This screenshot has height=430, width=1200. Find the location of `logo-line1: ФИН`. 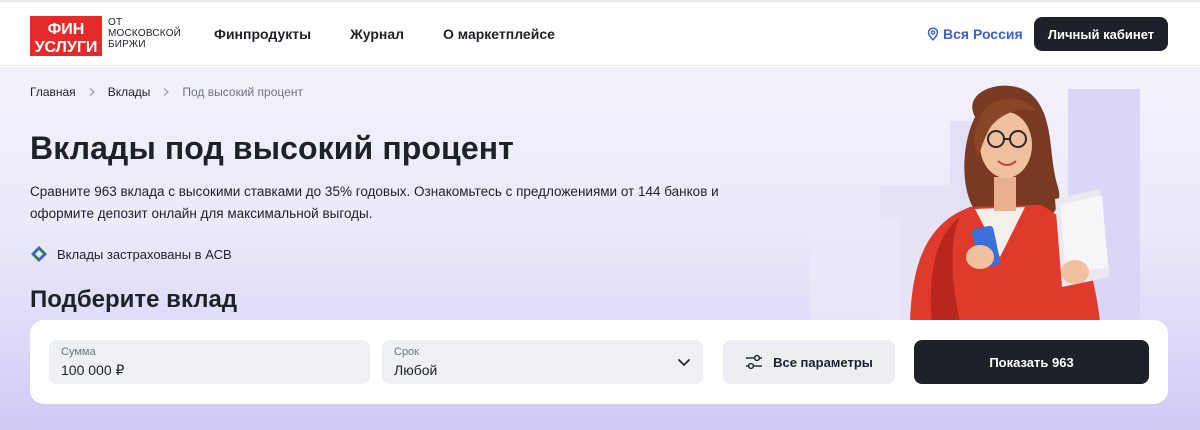

logo-line1: ФИН is located at coordinates (66, 29).